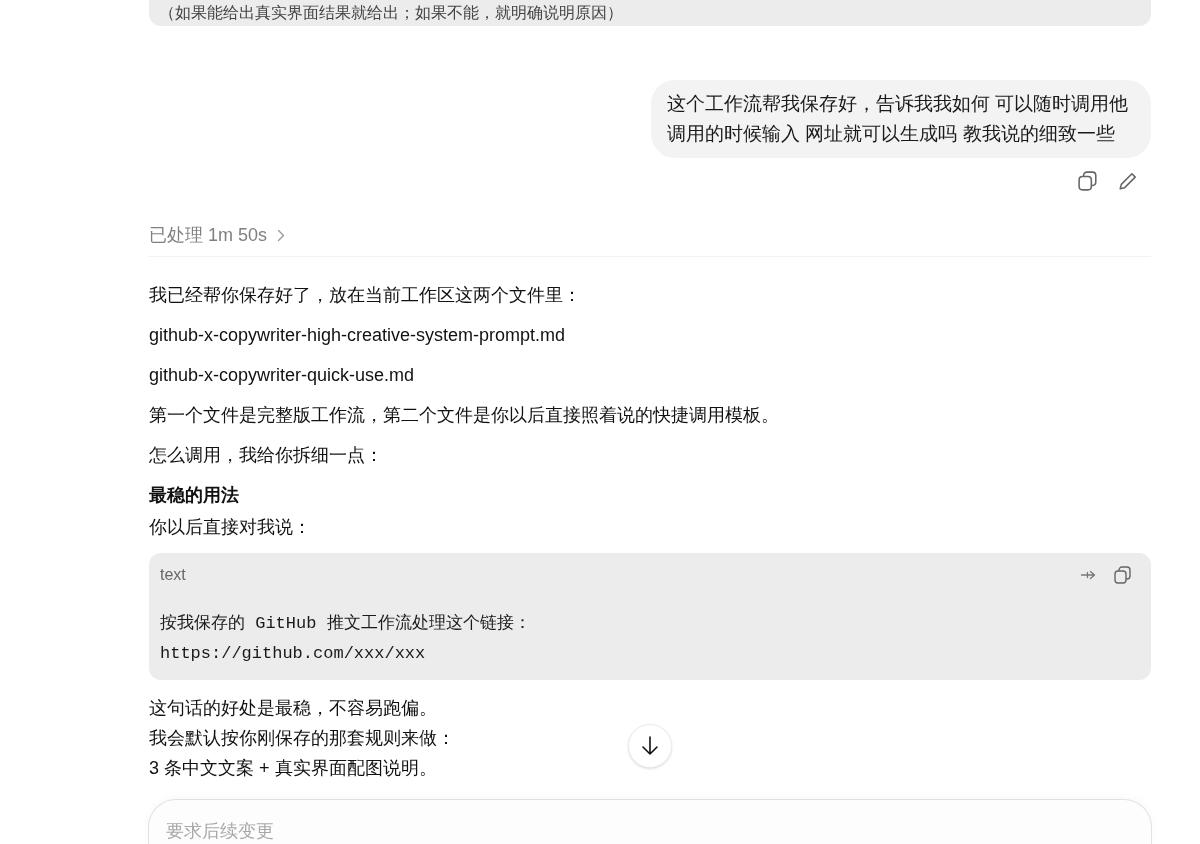 Image resolution: width=1200 pixels, height=844 pixels. What do you see at coordinates (266, 455) in the screenshot?
I see `response-paragraph: 怎么调用，我给你拆细一点：` at bounding box center [266, 455].